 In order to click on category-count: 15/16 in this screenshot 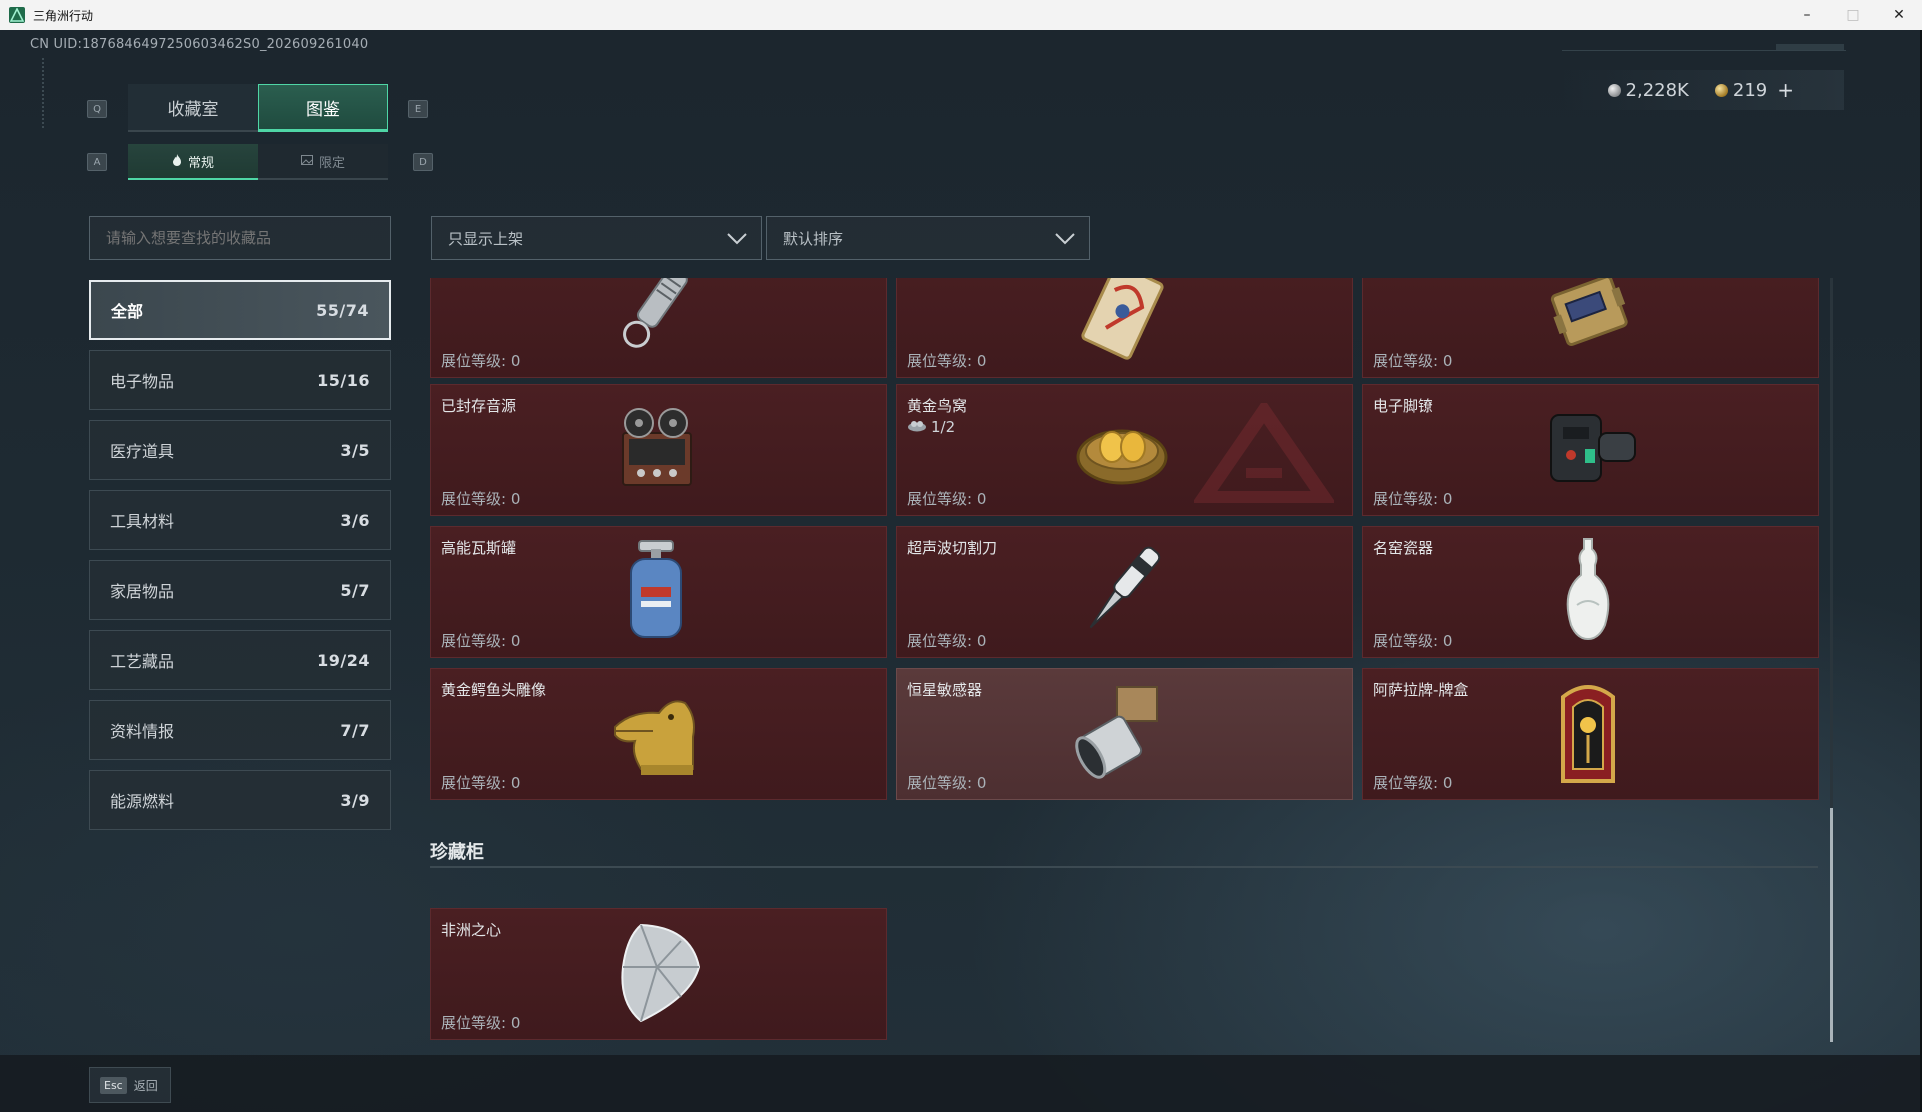, I will do `click(343, 380)`.